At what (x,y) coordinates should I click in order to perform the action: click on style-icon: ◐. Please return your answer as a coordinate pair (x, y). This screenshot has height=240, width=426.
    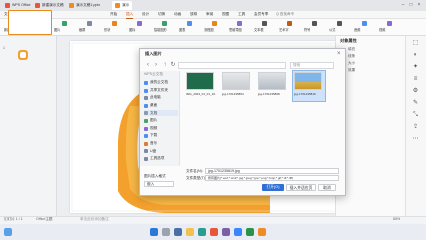
    Looking at the image, I should click on (415, 55).